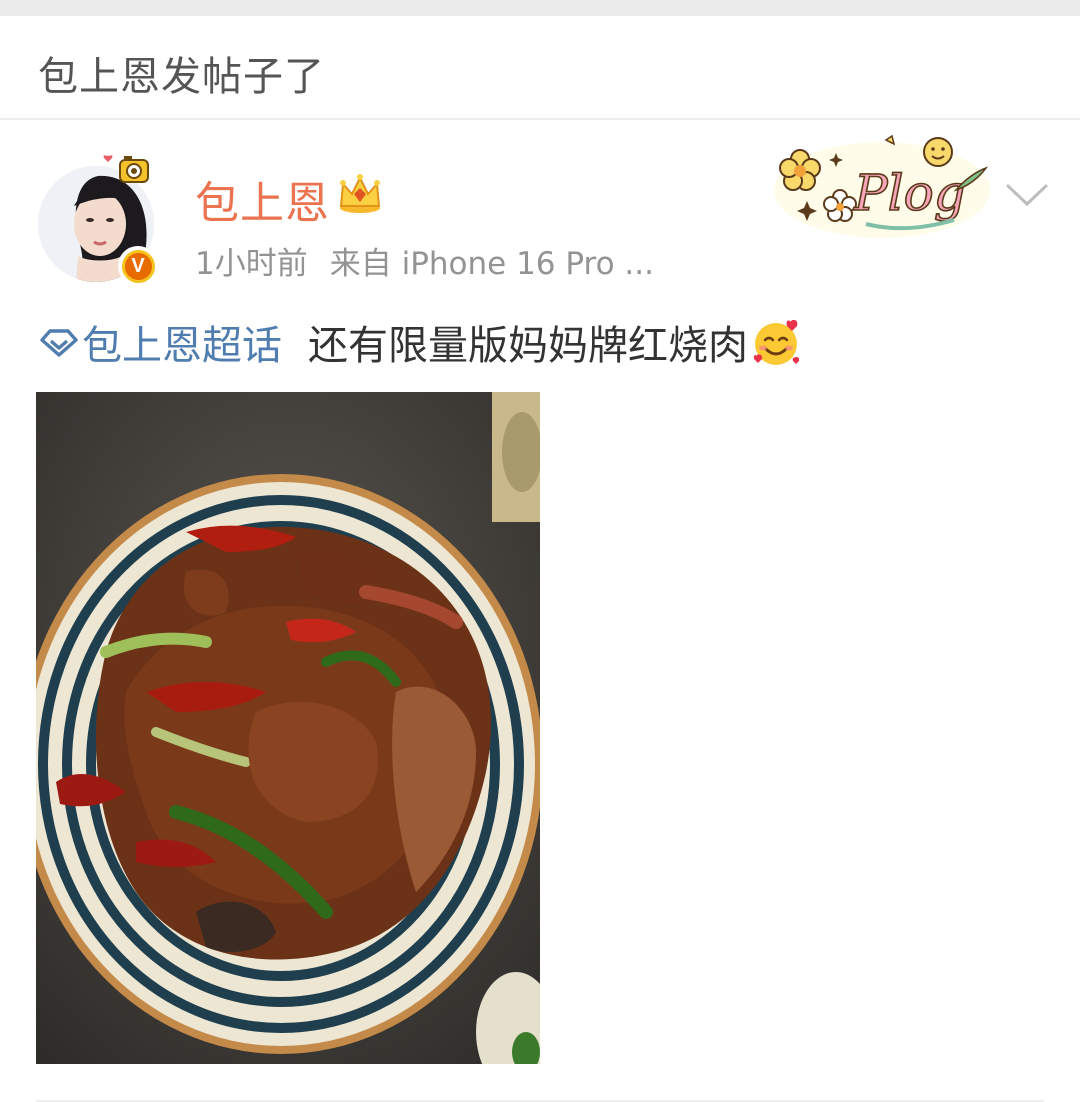  I want to click on plog-sticker: Plog, so click(882, 186).